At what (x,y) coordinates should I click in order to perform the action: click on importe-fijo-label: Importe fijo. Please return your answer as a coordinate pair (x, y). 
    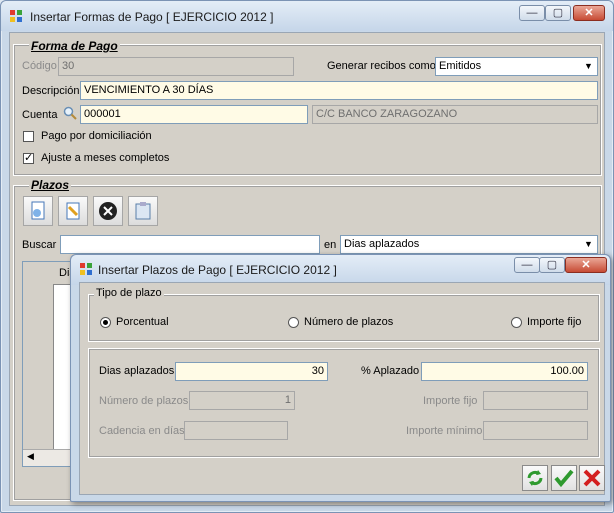
    Looking at the image, I should click on (450, 401).